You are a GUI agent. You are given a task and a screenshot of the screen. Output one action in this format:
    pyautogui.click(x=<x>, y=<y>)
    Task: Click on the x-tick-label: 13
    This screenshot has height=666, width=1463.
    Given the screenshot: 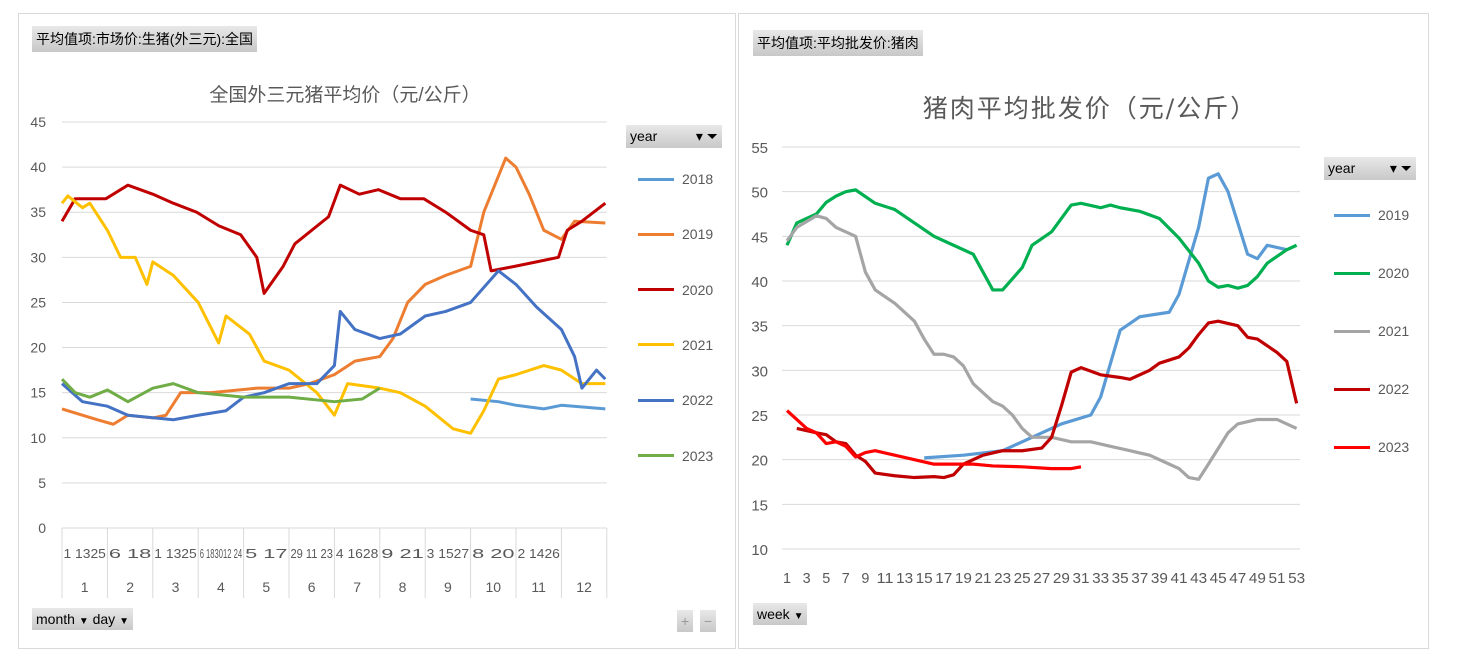 What is the action you would take?
    pyautogui.click(x=904, y=578)
    